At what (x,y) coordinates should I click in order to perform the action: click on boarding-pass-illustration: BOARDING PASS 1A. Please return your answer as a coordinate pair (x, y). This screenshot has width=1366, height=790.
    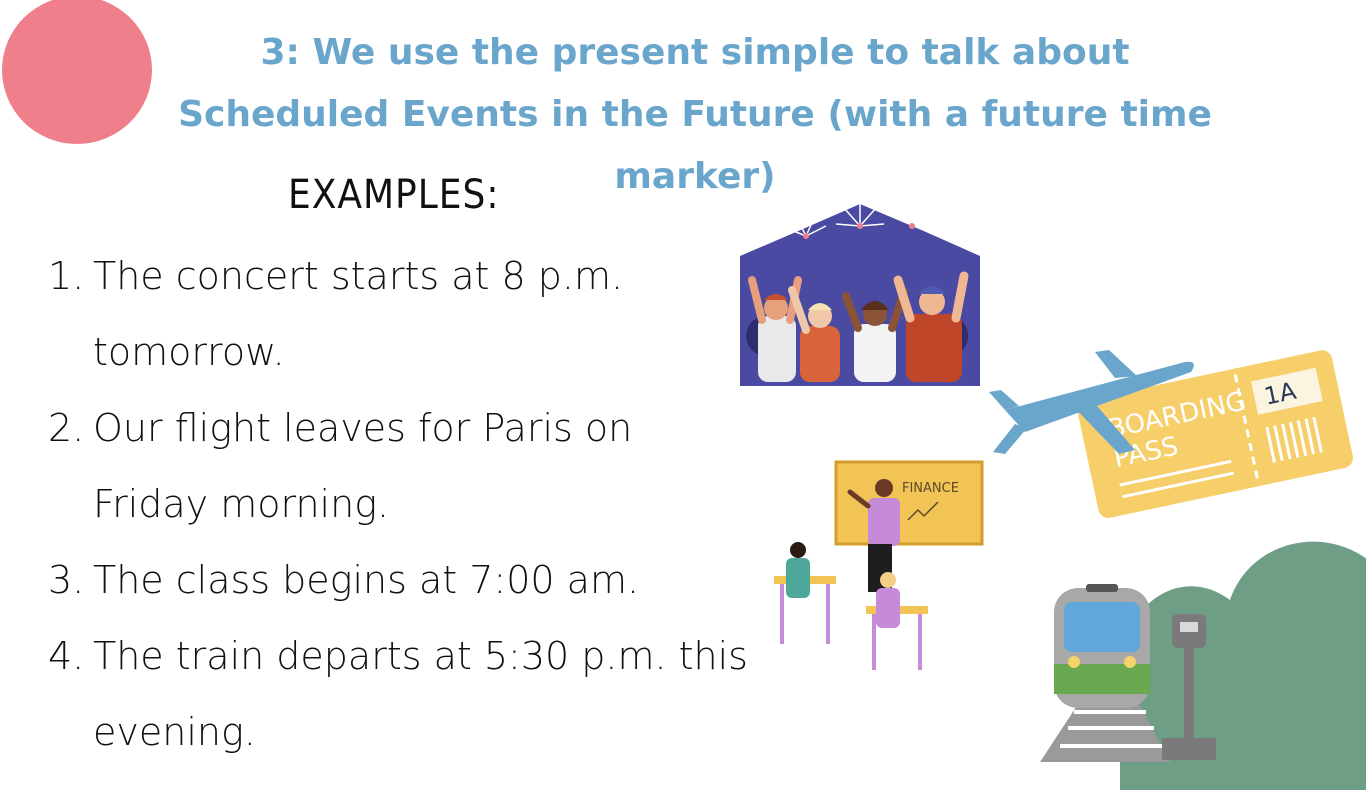
    Looking at the image, I should click on (1171, 434).